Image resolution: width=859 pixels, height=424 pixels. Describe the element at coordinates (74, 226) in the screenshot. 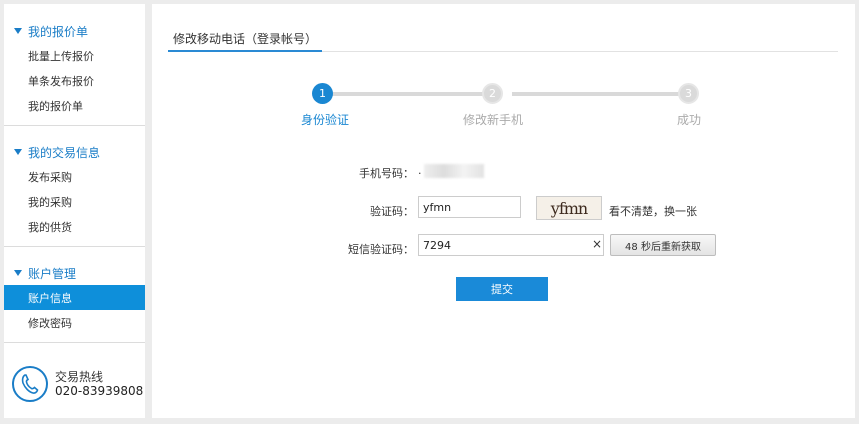

I see `sidebar-item-my-supply: 我的供货` at that location.